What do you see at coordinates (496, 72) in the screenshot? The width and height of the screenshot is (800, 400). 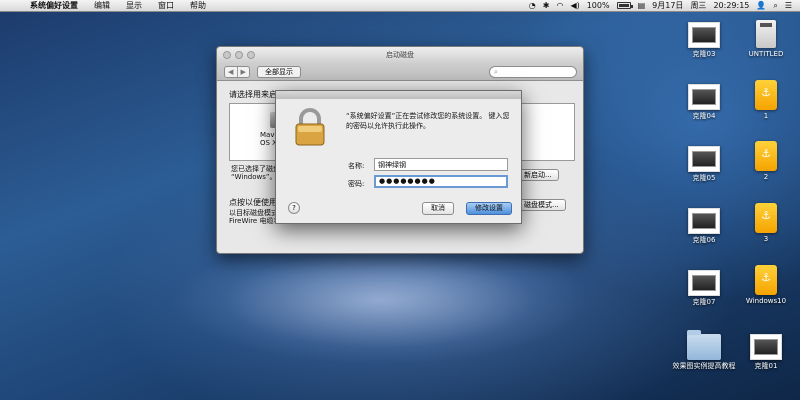 I see `search-field-icon: ⌕` at bounding box center [496, 72].